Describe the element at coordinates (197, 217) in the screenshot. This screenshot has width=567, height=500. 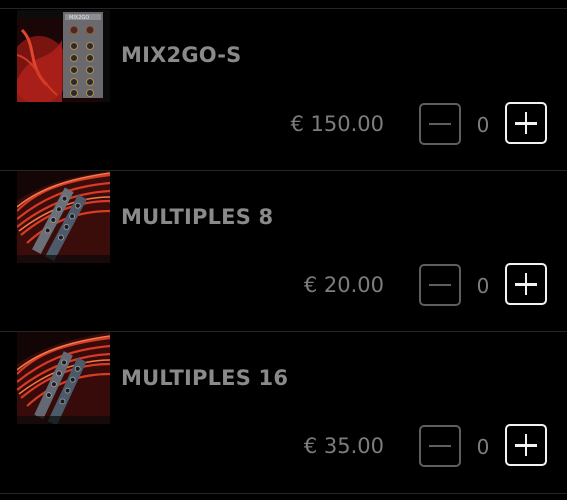
I see `product-title: MULTIPLES 8` at that location.